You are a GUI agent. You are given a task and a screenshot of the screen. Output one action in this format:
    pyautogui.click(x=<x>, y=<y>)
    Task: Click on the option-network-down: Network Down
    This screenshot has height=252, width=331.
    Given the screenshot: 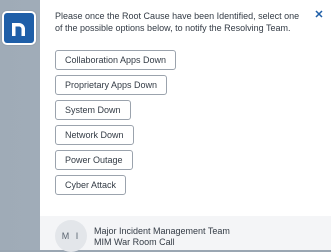 What is the action you would take?
    pyautogui.click(x=94, y=135)
    